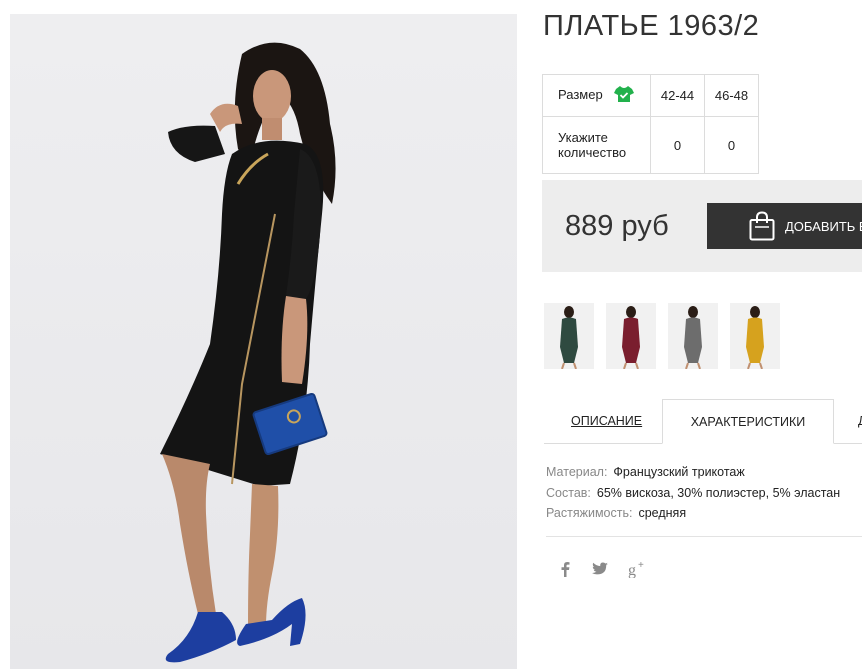  What do you see at coordinates (860, 421) in the screenshot?
I see `tab-delivery: Д` at bounding box center [860, 421].